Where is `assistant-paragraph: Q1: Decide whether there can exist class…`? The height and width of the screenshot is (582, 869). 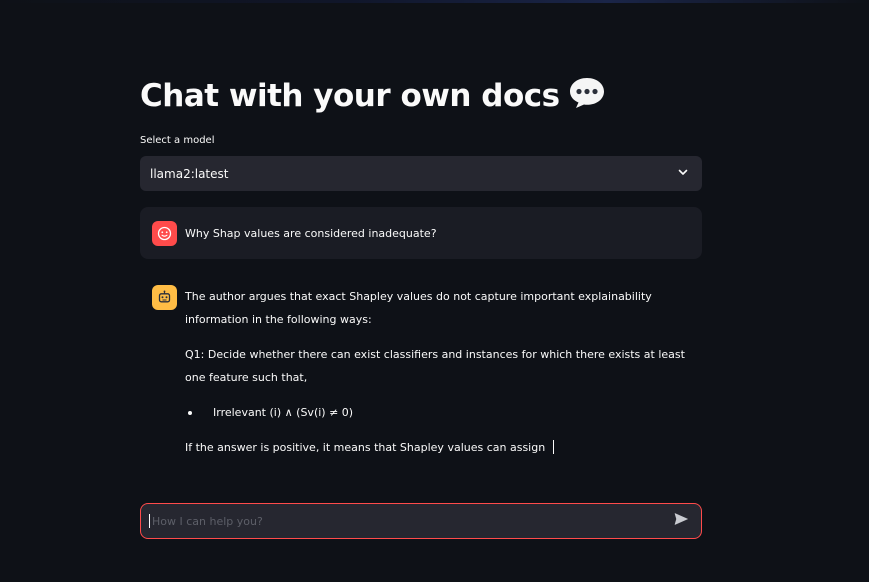 assistant-paragraph: Q1: Decide whether there can exist class… is located at coordinates (435, 366).